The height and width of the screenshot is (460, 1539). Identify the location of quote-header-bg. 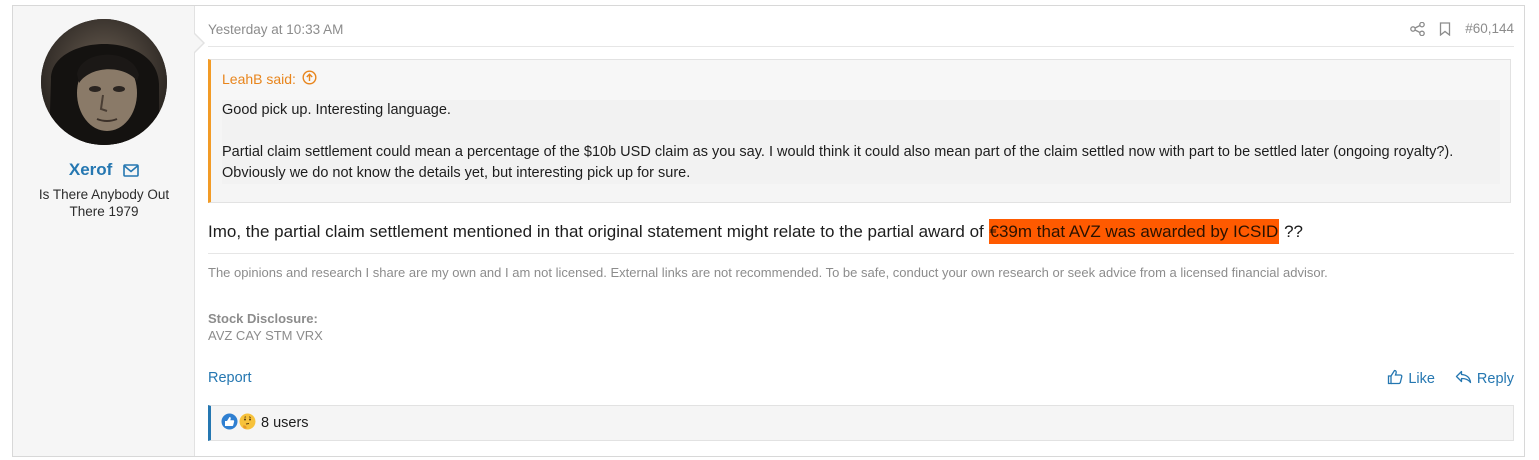
(860, 80).